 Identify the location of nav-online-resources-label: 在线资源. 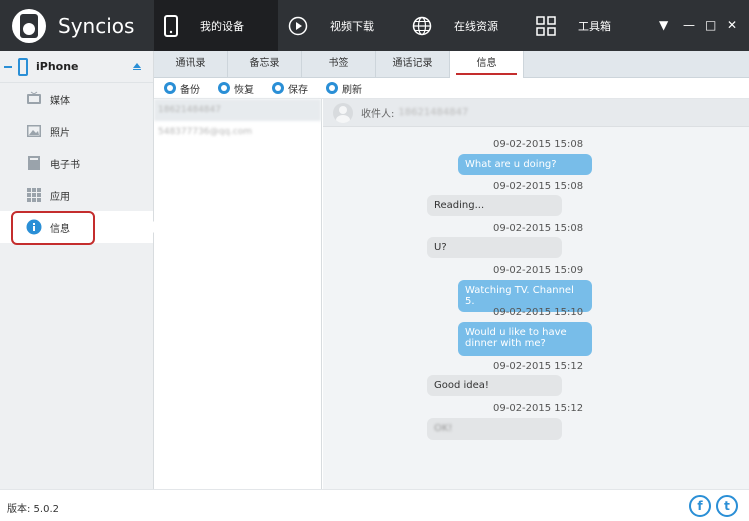
(476, 26).